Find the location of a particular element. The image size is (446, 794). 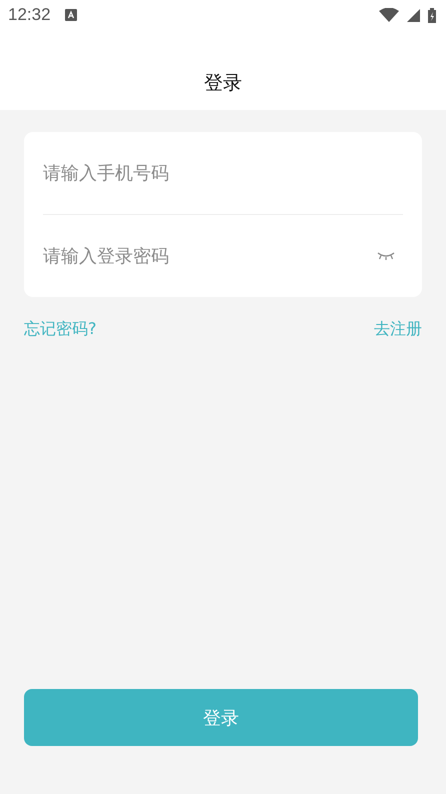

wifi-icon is located at coordinates (389, 15).